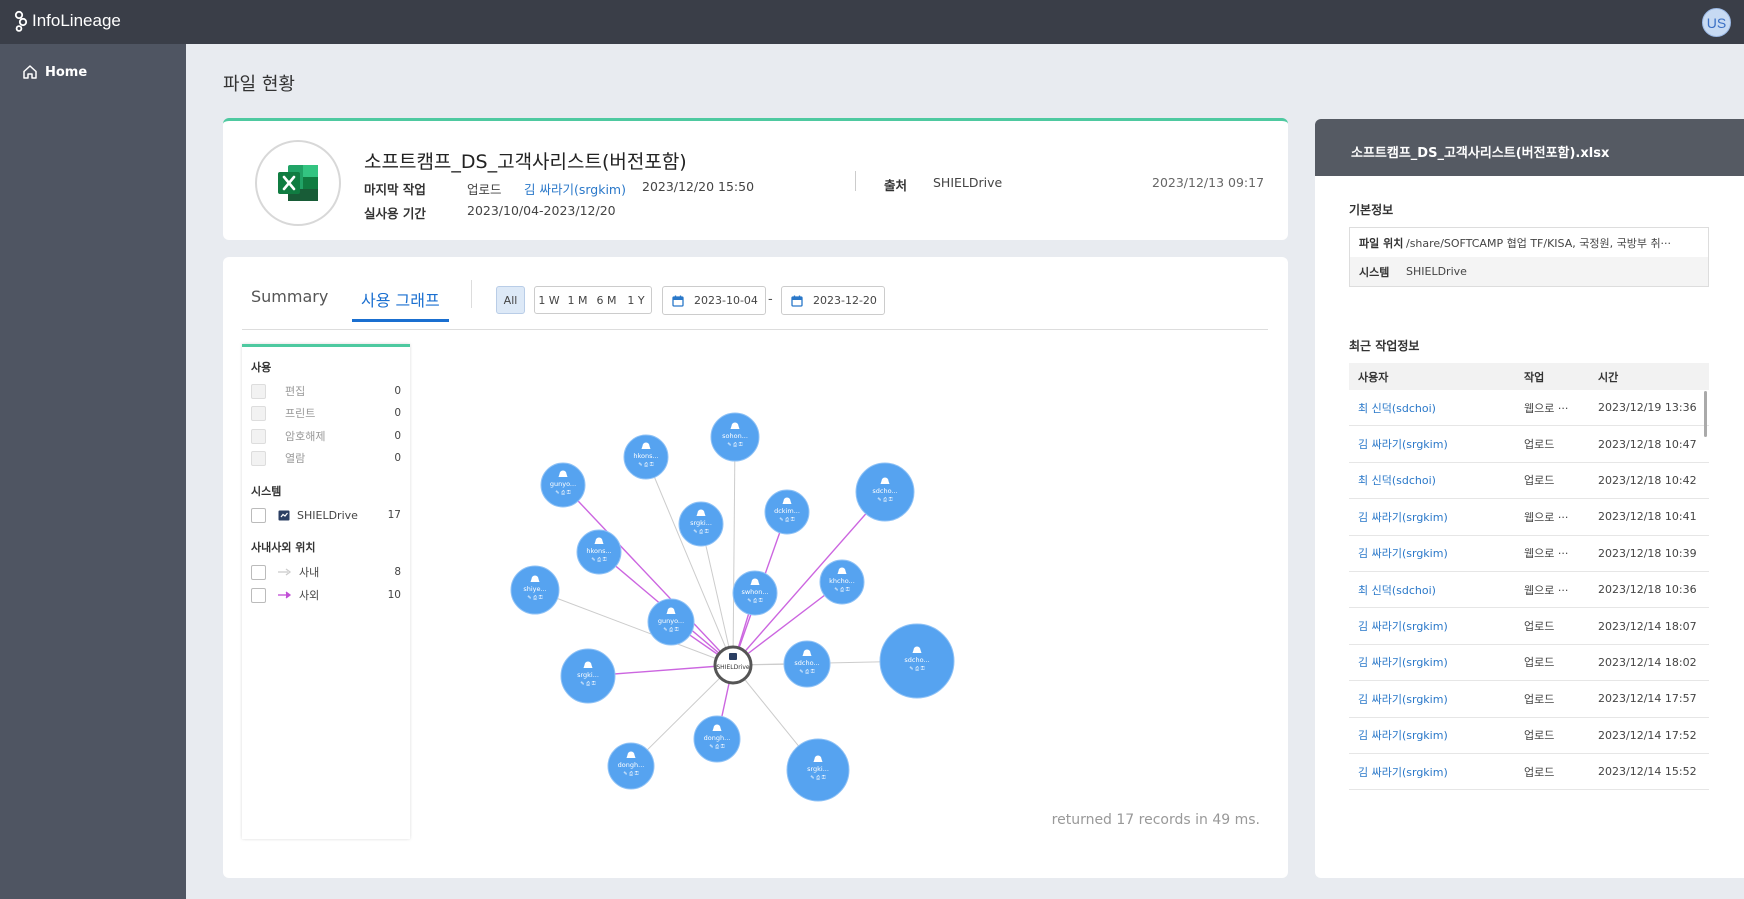  What do you see at coordinates (259, 84) in the screenshot?
I see `page-title: 파일 현황` at bounding box center [259, 84].